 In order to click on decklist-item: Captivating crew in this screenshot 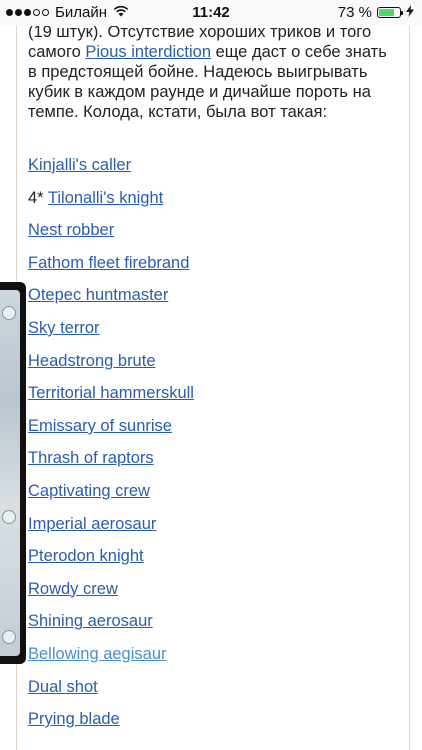, I will do `click(208, 496)`.